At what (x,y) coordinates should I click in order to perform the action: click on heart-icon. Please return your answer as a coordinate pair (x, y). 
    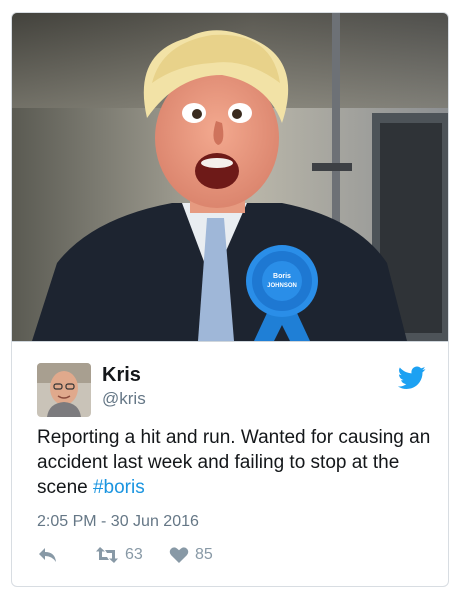
    Looking at the image, I should click on (179, 555).